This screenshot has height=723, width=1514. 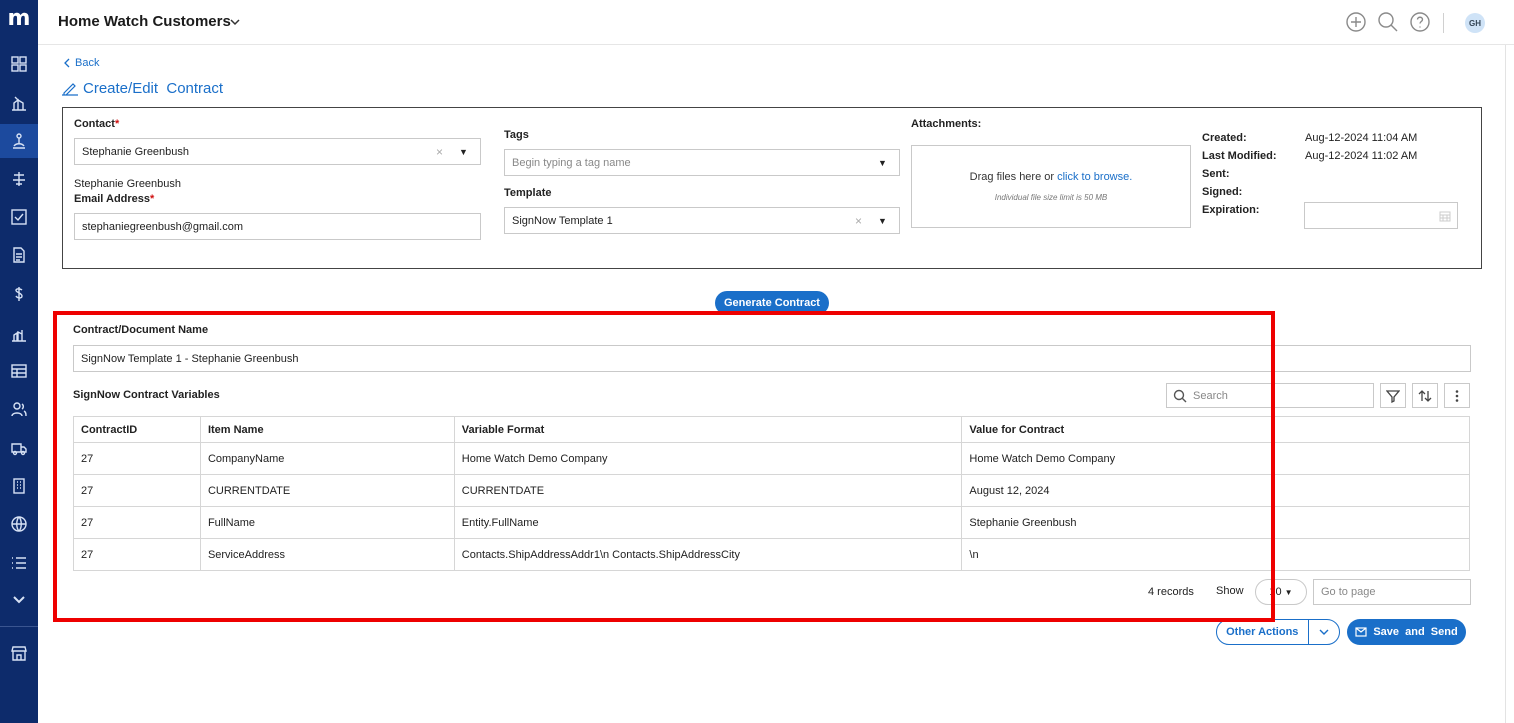 What do you see at coordinates (19, 217) in the screenshot?
I see `sidebar-item-tasks` at bounding box center [19, 217].